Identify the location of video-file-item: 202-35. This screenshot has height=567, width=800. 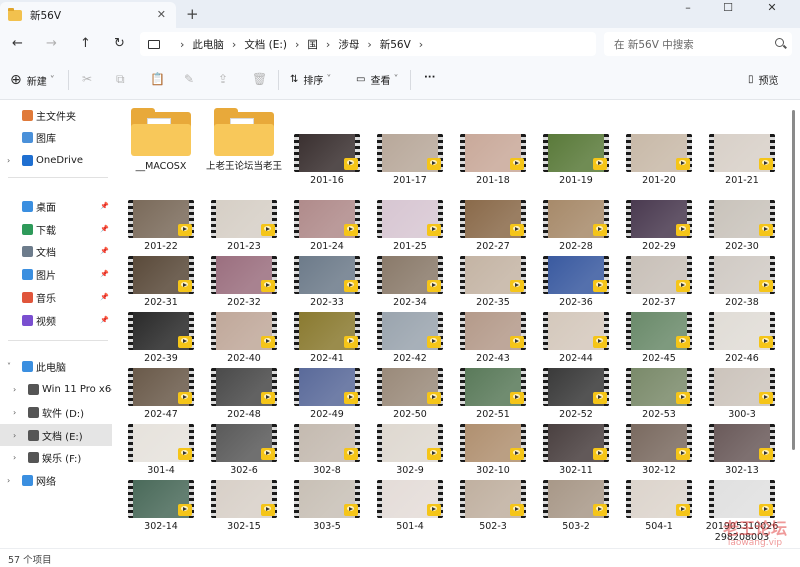
(493, 282).